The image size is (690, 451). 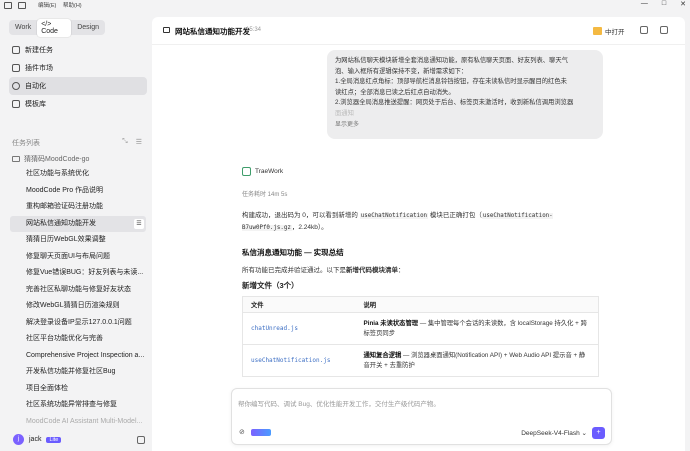 I want to click on summary-description: 所有功能已完成并验证通过。以下是新增代码模块清单：, so click(x=323, y=269).